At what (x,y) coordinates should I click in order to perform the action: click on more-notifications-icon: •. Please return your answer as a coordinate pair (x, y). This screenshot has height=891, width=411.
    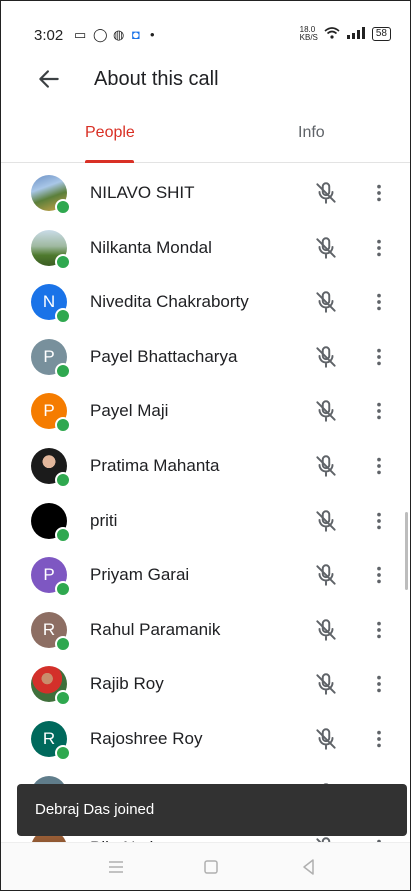
    Looking at the image, I should click on (152, 34).